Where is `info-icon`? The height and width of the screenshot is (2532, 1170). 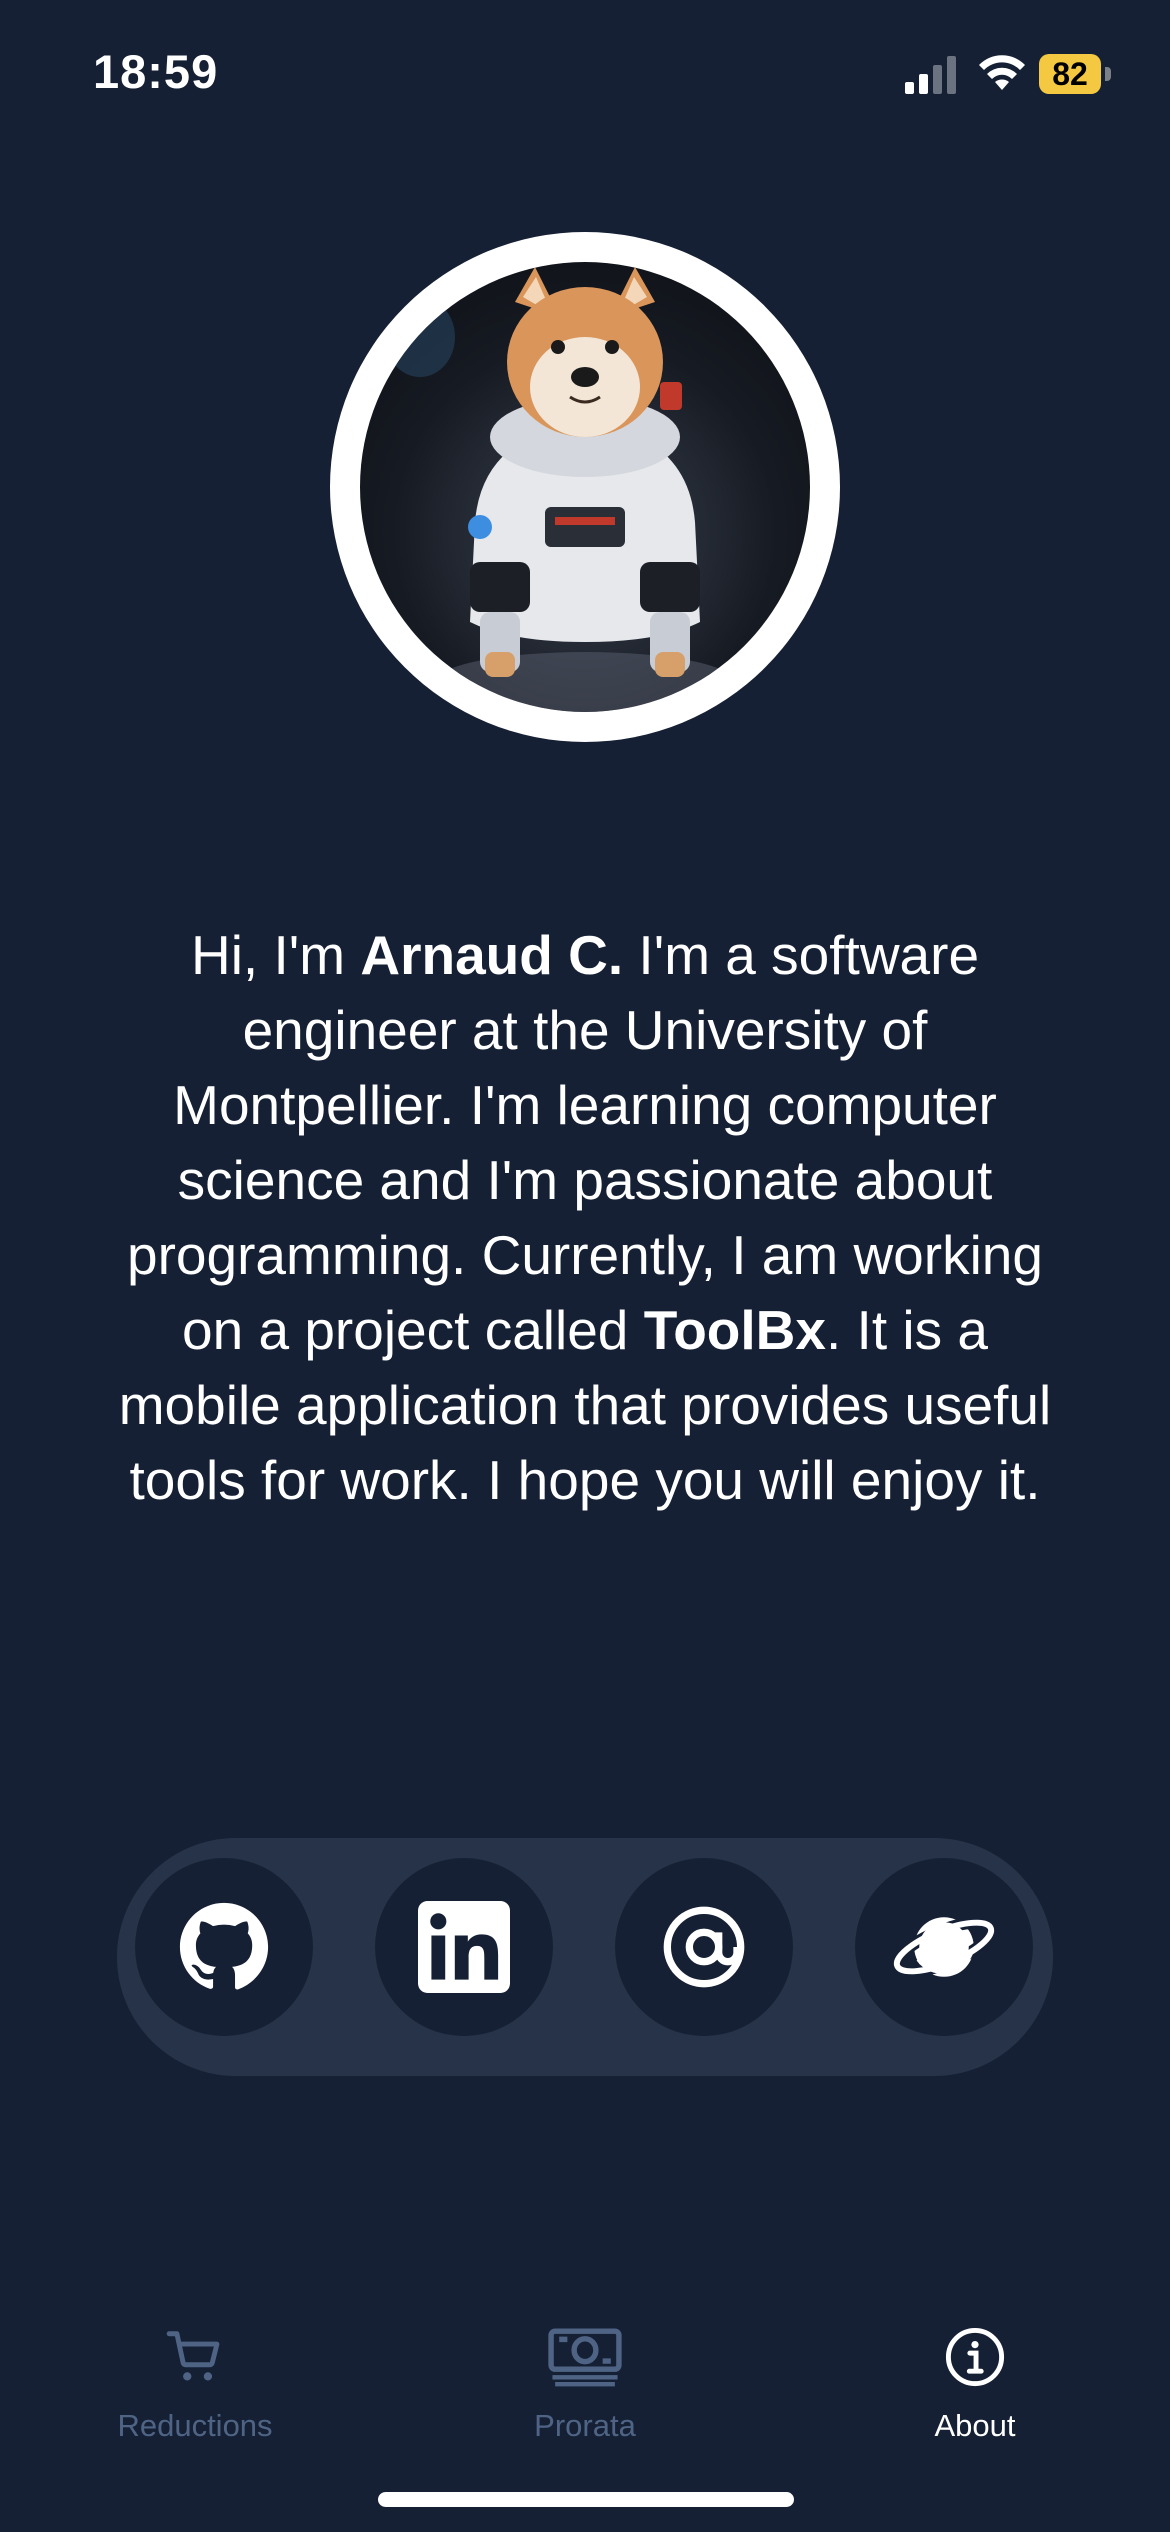
info-icon is located at coordinates (975, 2357).